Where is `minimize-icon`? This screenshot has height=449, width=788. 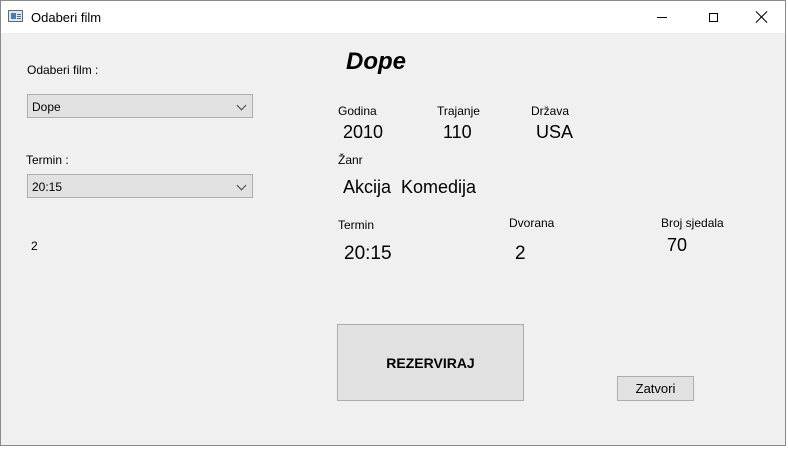
minimize-icon is located at coordinates (662, 17).